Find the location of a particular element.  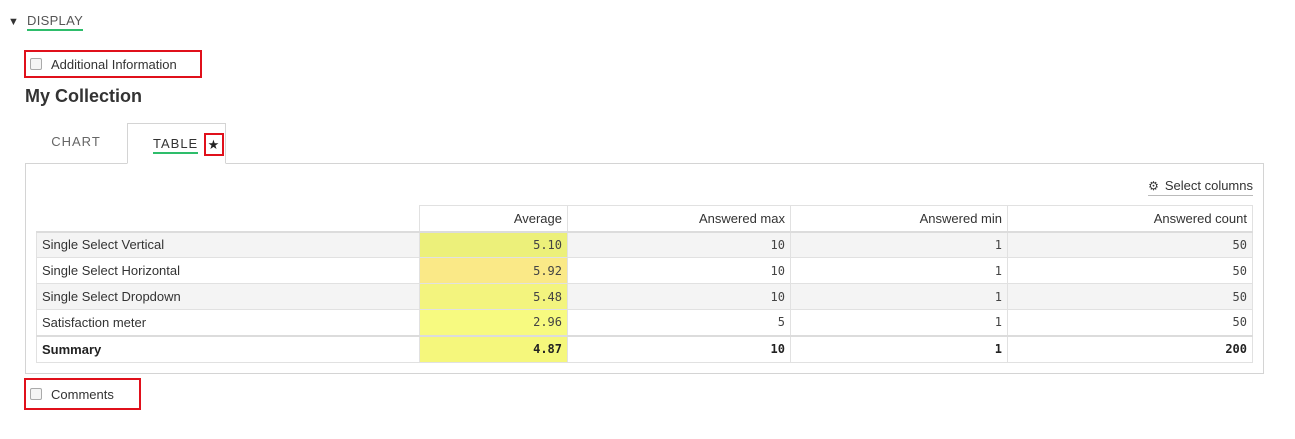

comments-checkbox-row: Comments is located at coordinates (82, 394).